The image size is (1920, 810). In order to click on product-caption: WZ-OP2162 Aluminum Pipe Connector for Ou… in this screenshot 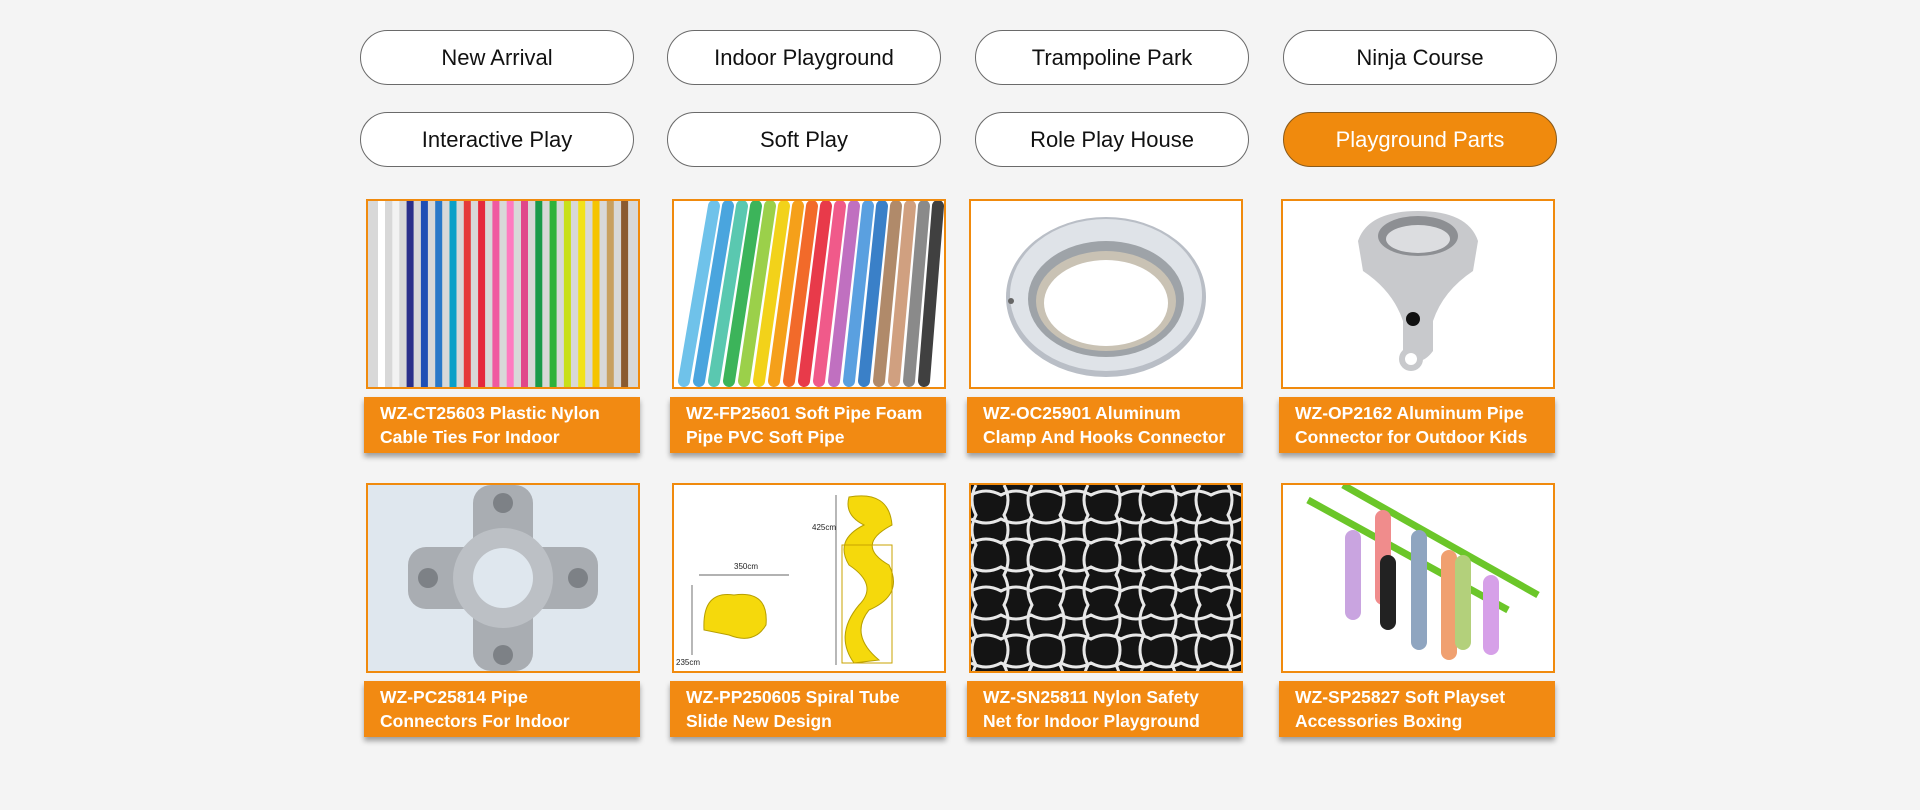, I will do `click(1417, 425)`.